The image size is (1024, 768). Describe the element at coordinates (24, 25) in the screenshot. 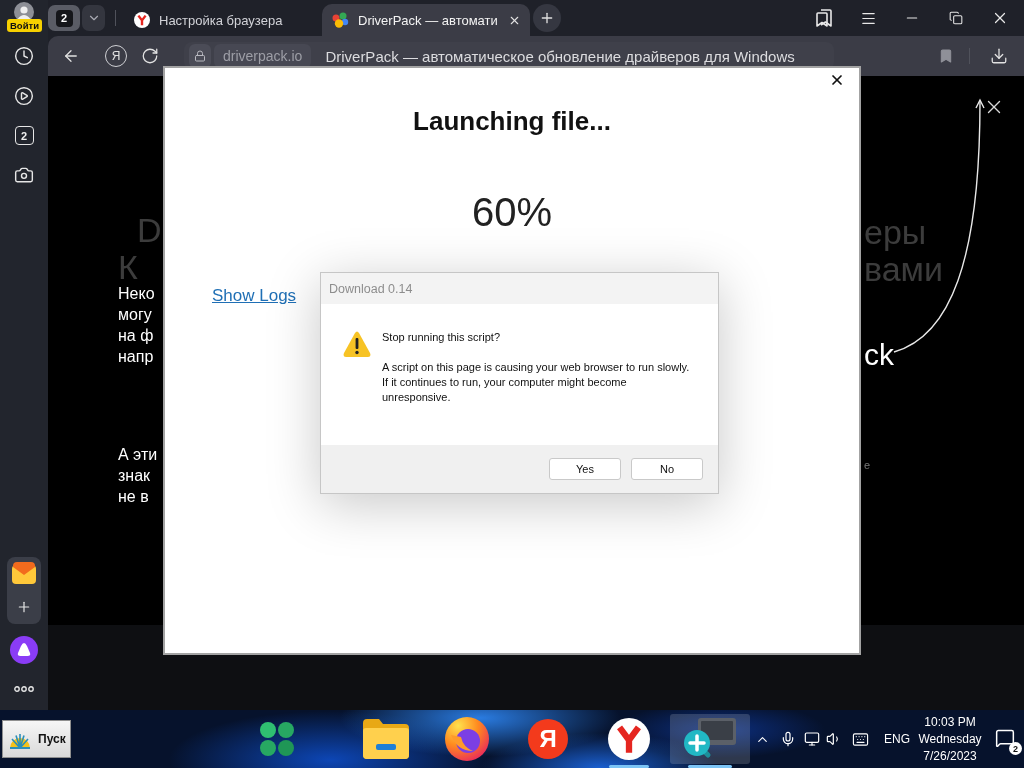

I see `login-badge: Войти` at that location.